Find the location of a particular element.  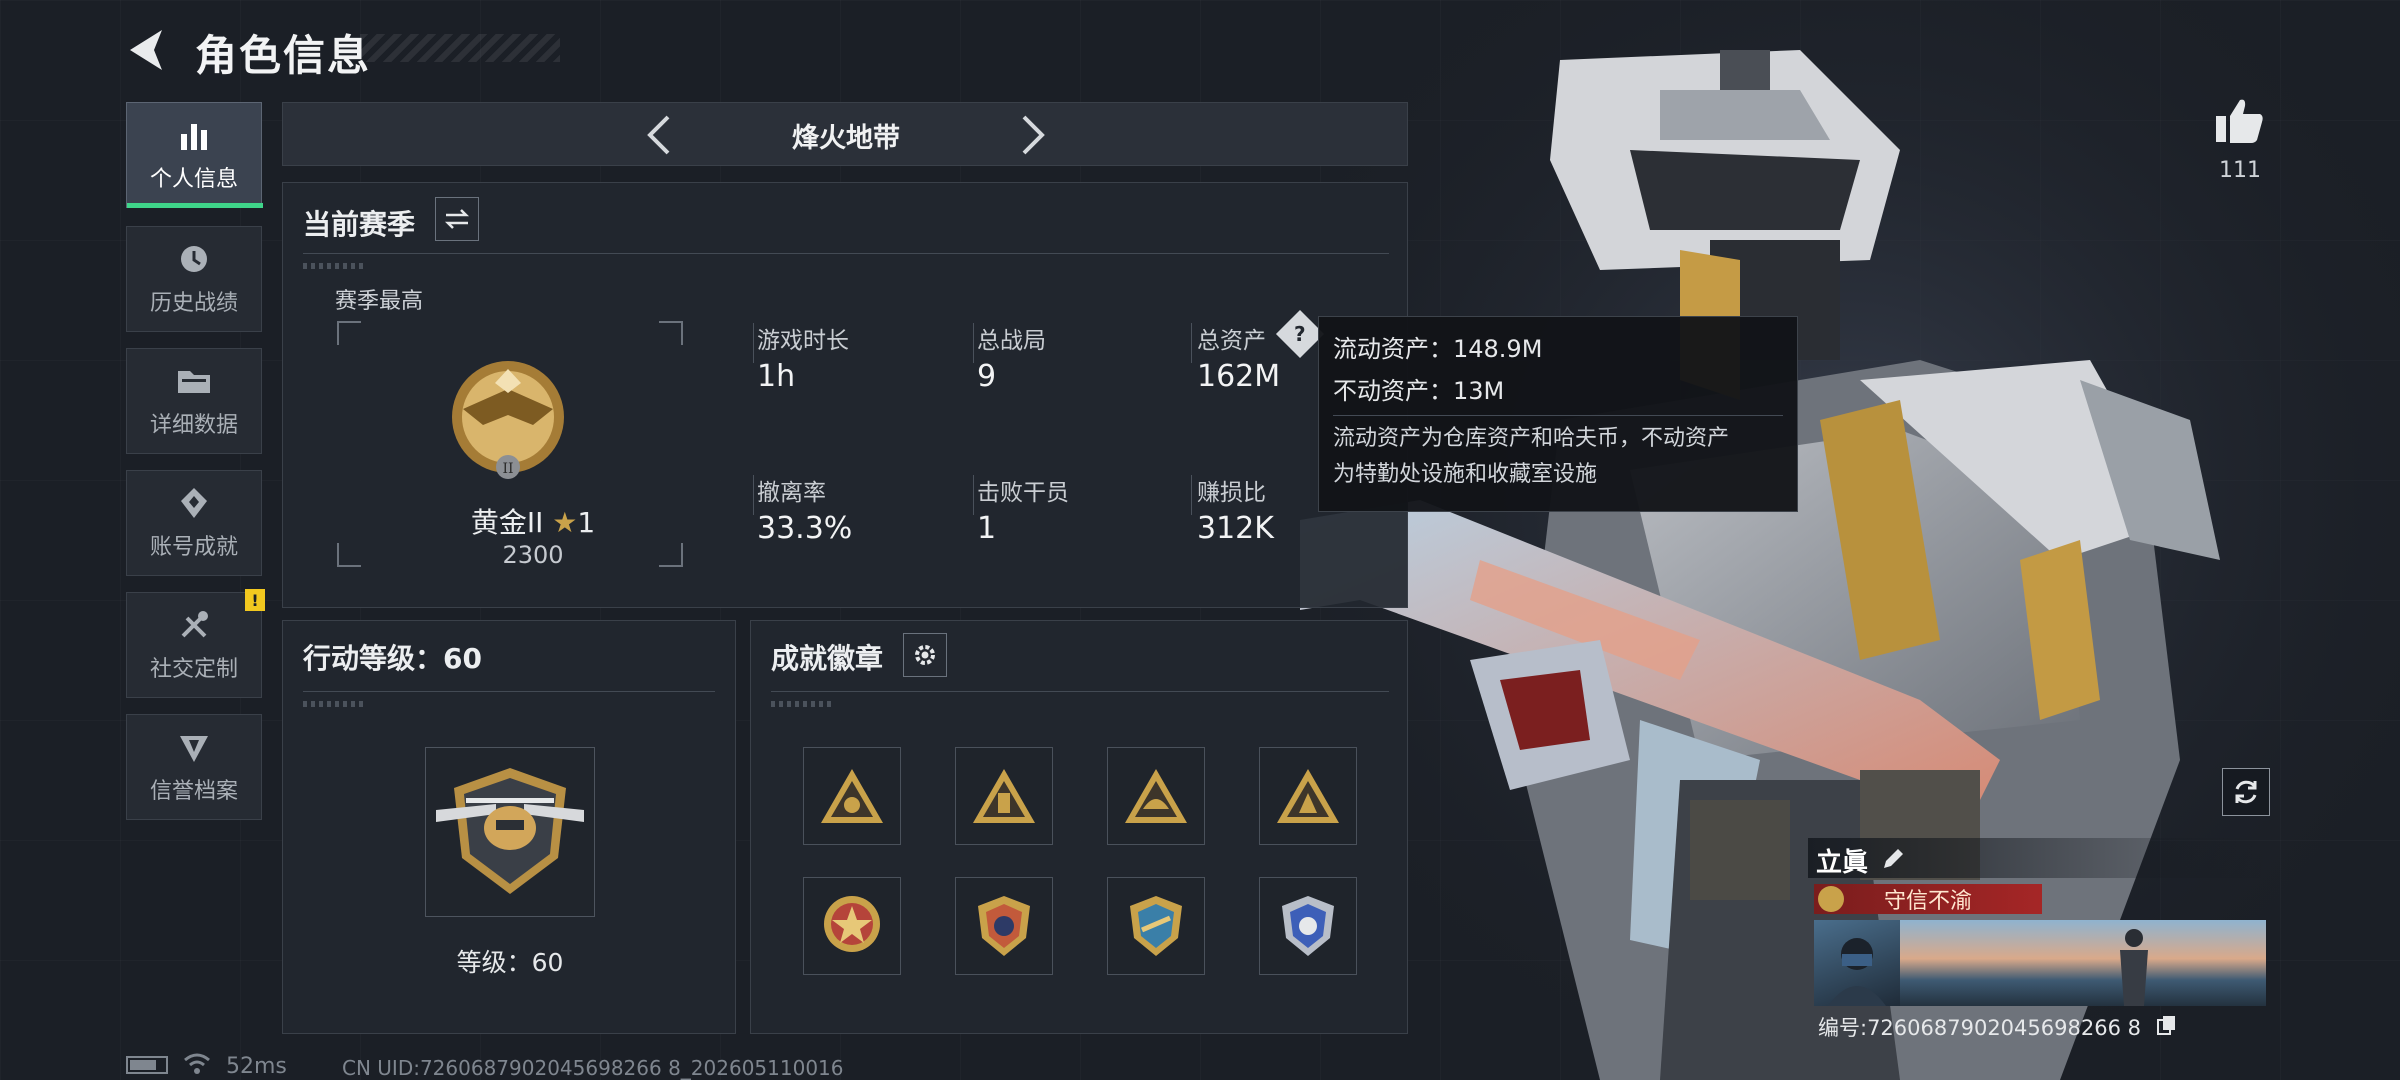

swap-icon is located at coordinates (457, 219).